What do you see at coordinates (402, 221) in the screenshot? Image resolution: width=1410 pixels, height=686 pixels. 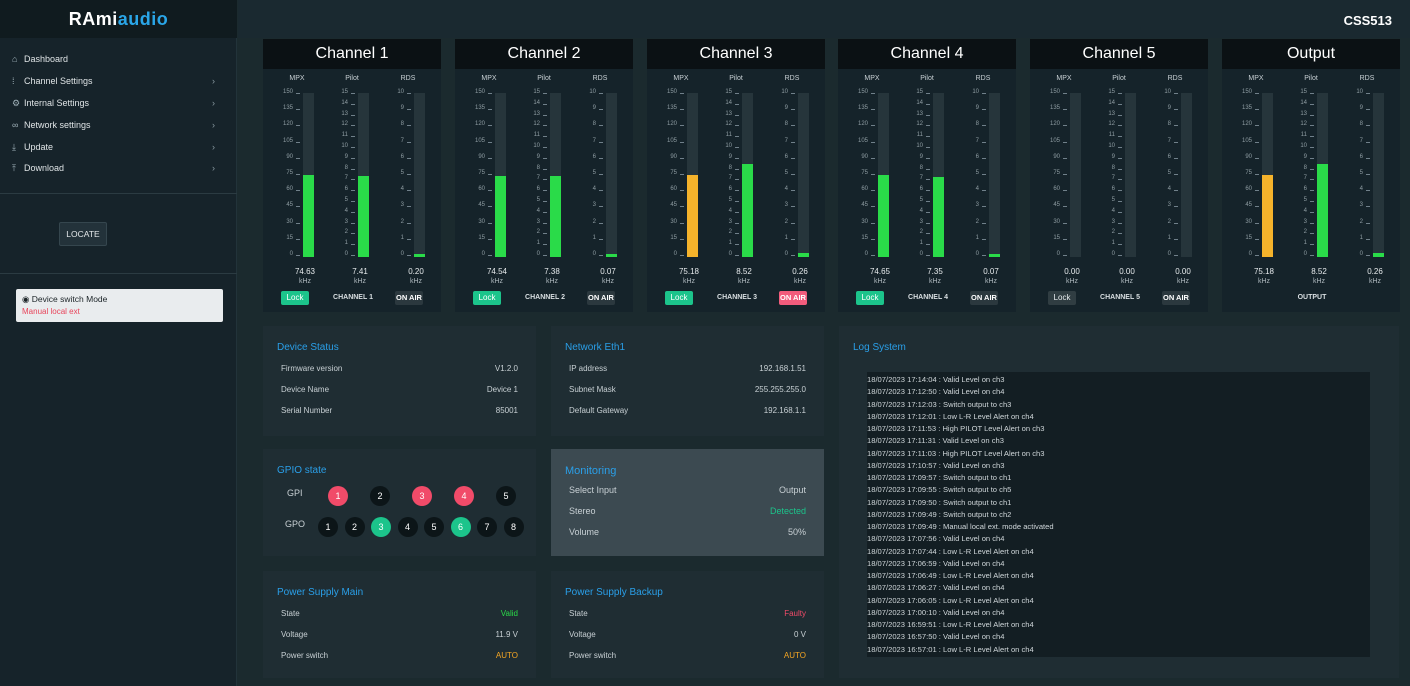 I see `tick-label: 2` at bounding box center [402, 221].